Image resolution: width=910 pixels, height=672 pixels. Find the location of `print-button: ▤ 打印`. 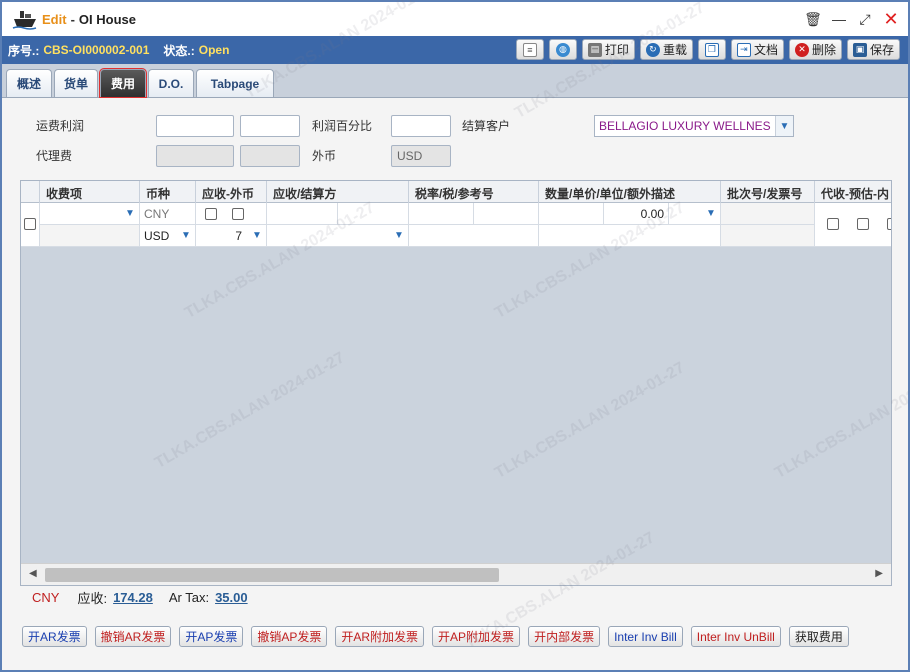

print-button: ▤ 打印 is located at coordinates (608, 49).